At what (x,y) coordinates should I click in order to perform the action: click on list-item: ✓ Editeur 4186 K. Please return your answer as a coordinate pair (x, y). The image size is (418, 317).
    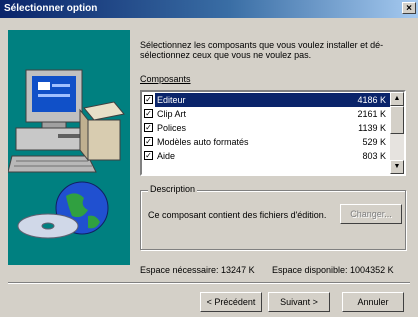
    Looking at the image, I should click on (267, 100).